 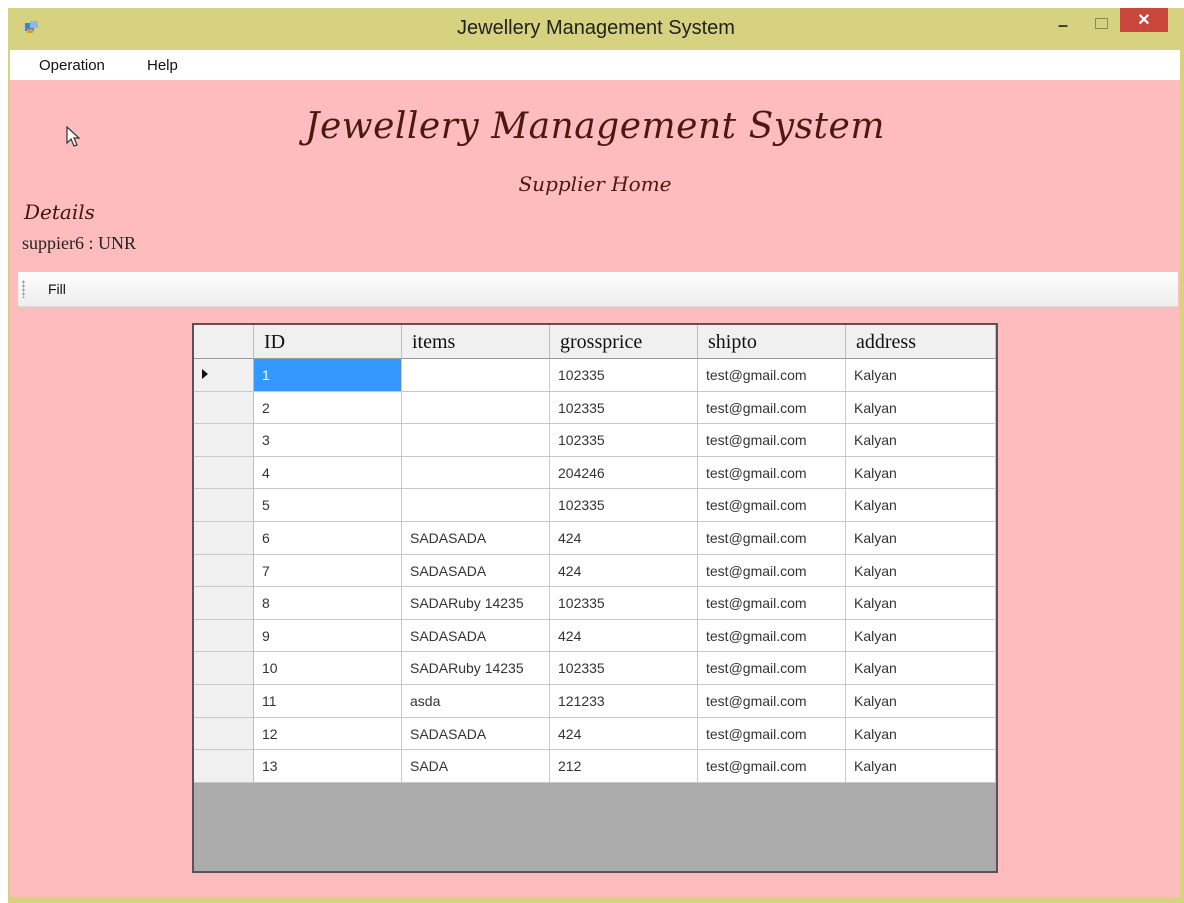 I want to click on cell-id: 13, so click(x=328, y=766).